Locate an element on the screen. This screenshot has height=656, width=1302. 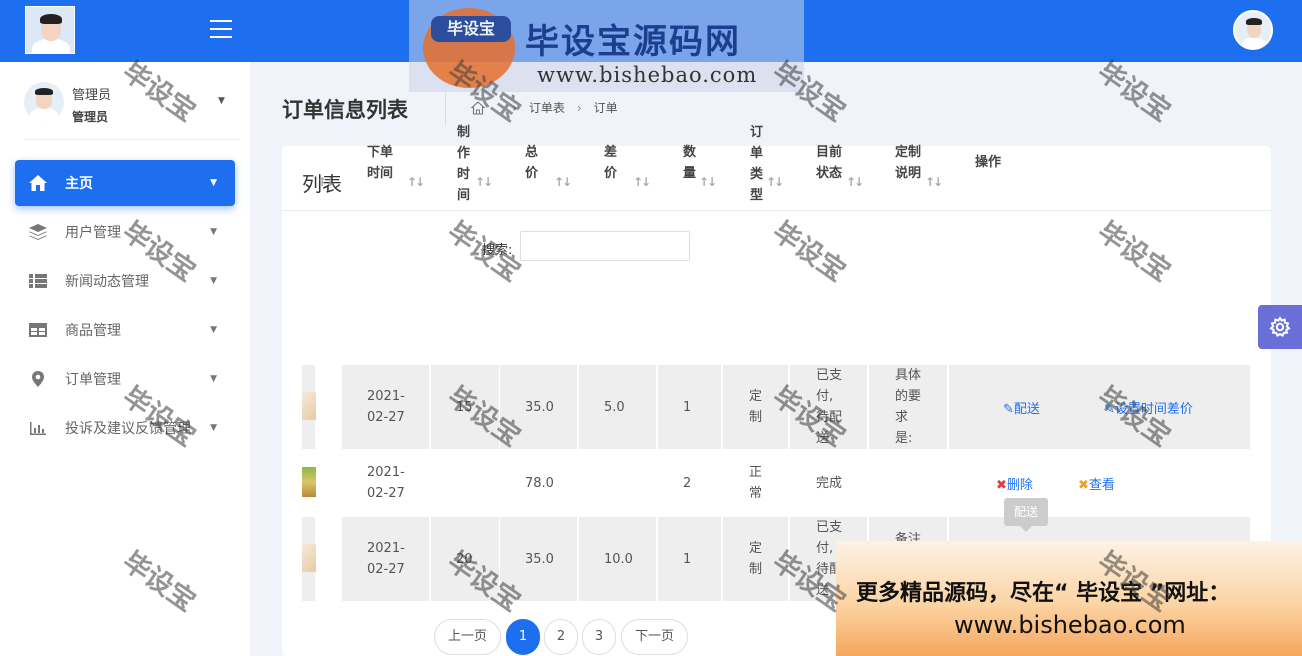
column-header-order-time: 下单时间 ↑↓ is located at coordinates (397, 174).